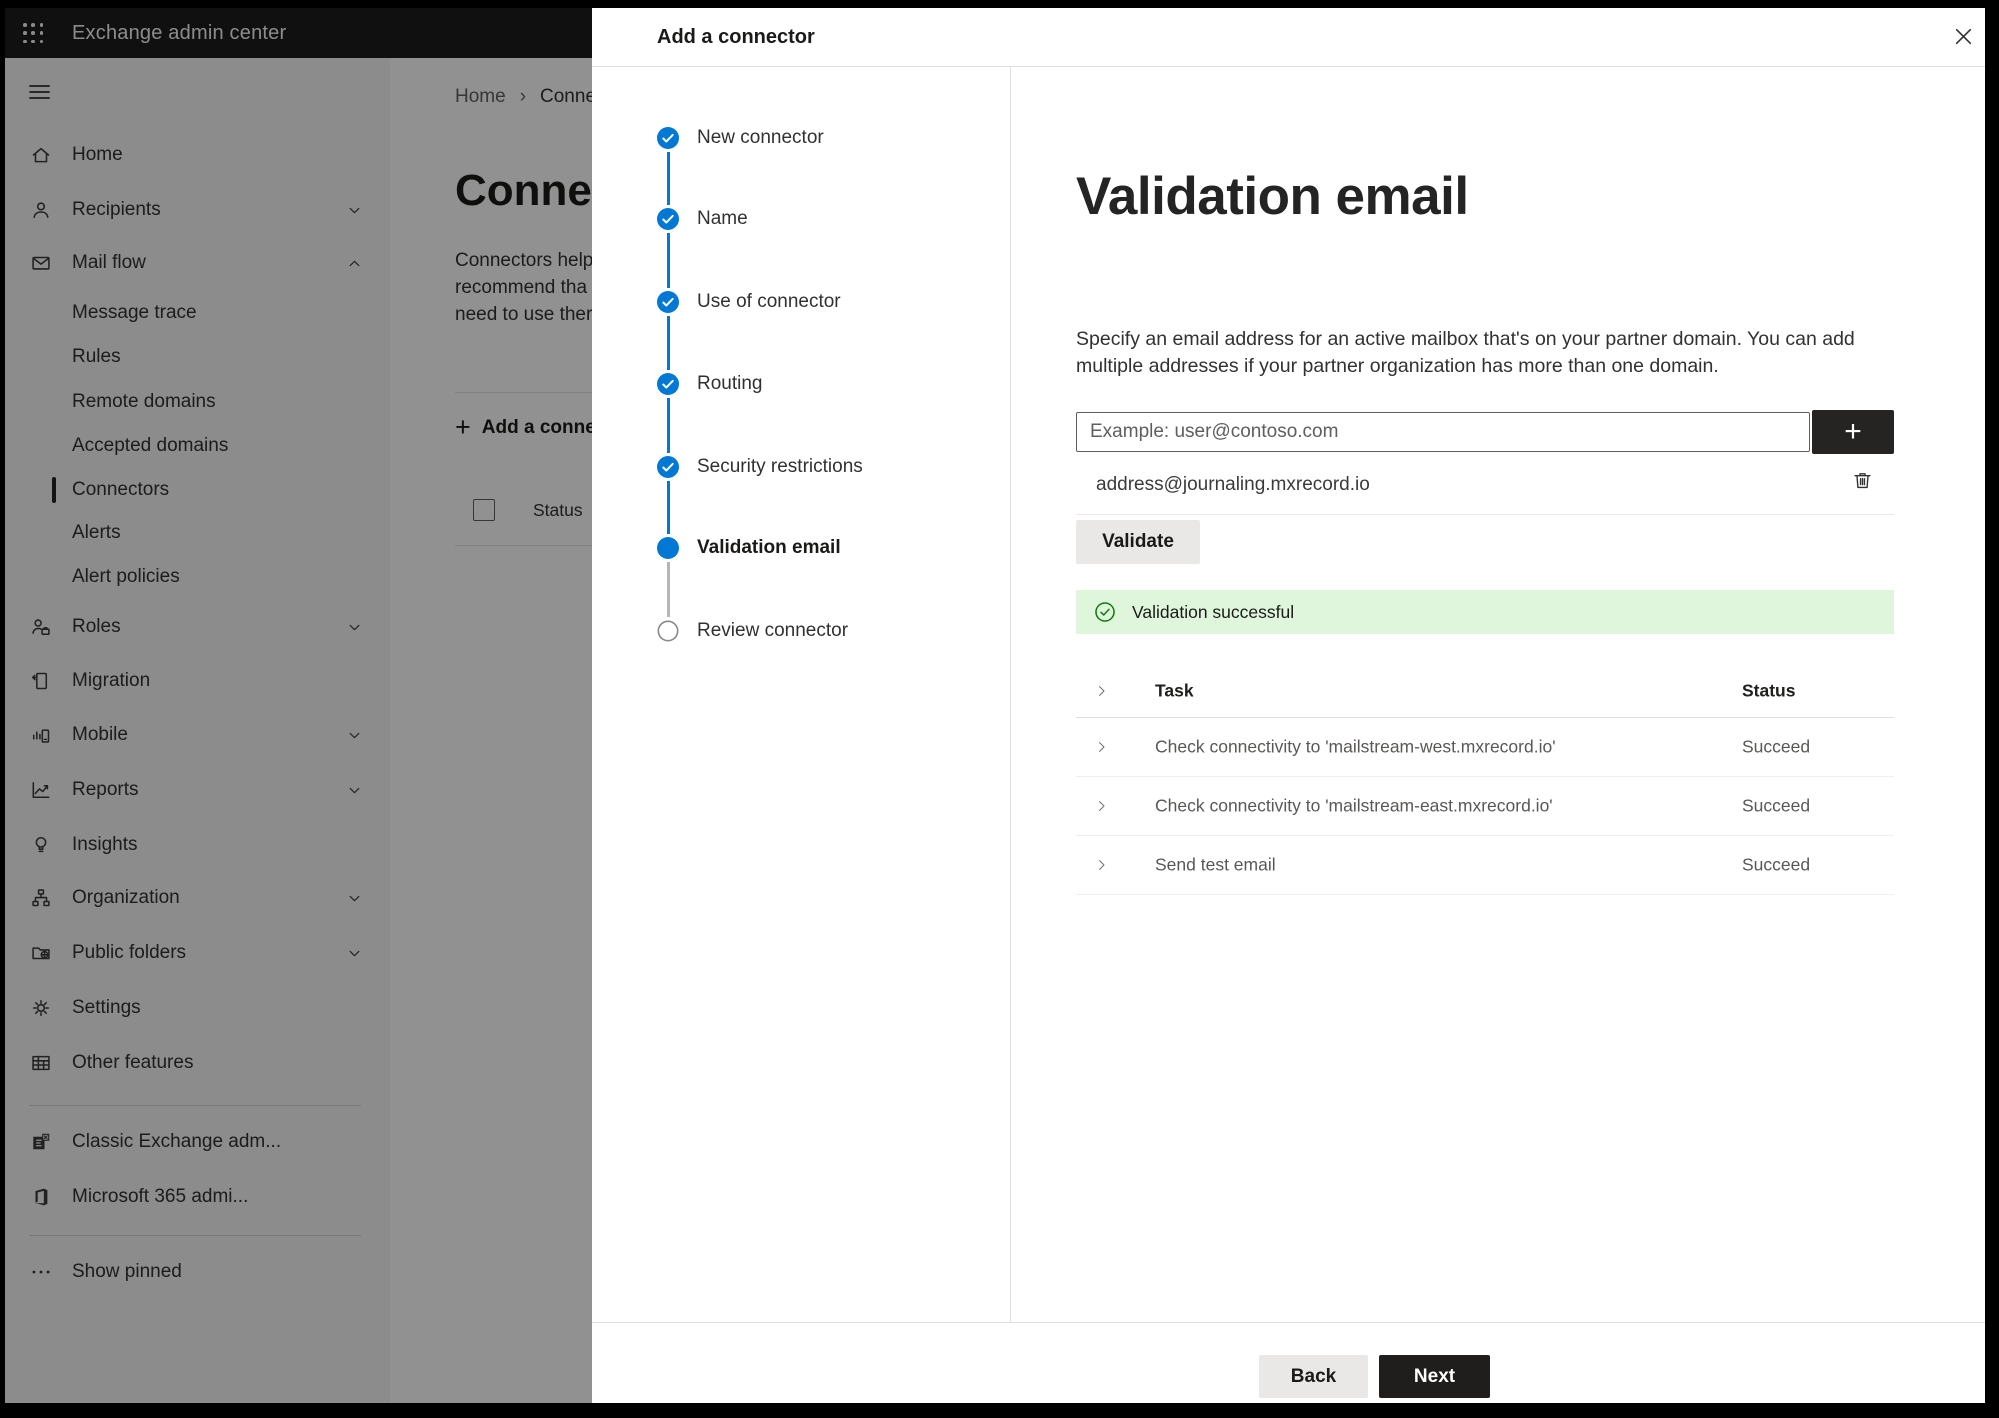 This screenshot has width=1999, height=1418. What do you see at coordinates (1769, 690) in the screenshot?
I see `status-cell: Status` at bounding box center [1769, 690].